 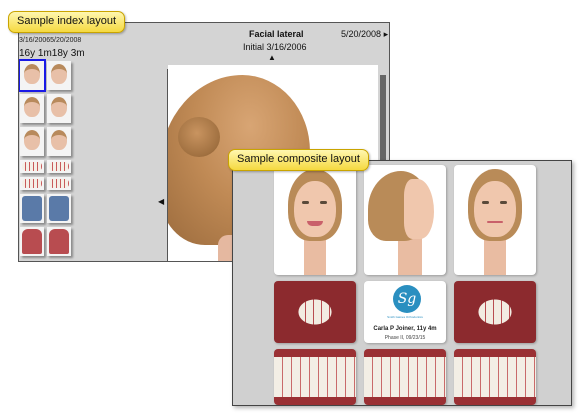 I want to click on view-subtitle: Initial 3/16/2006, so click(x=275, y=47).